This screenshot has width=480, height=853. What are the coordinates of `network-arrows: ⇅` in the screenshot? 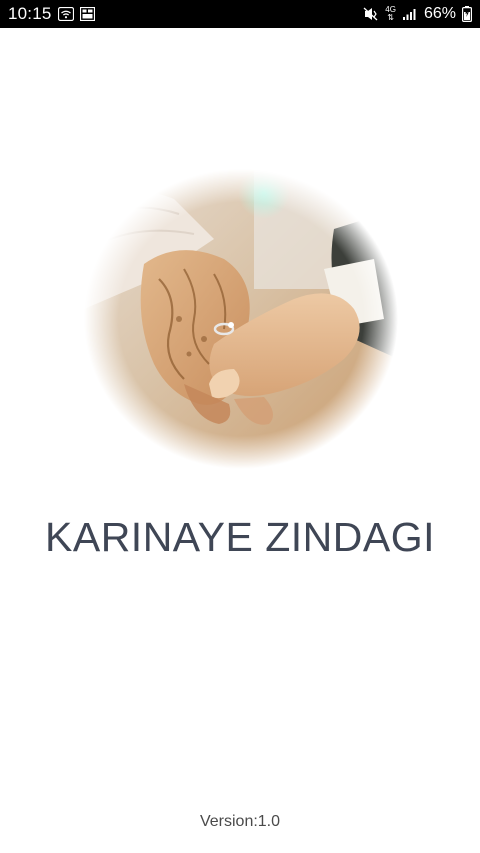 It's located at (390, 17).